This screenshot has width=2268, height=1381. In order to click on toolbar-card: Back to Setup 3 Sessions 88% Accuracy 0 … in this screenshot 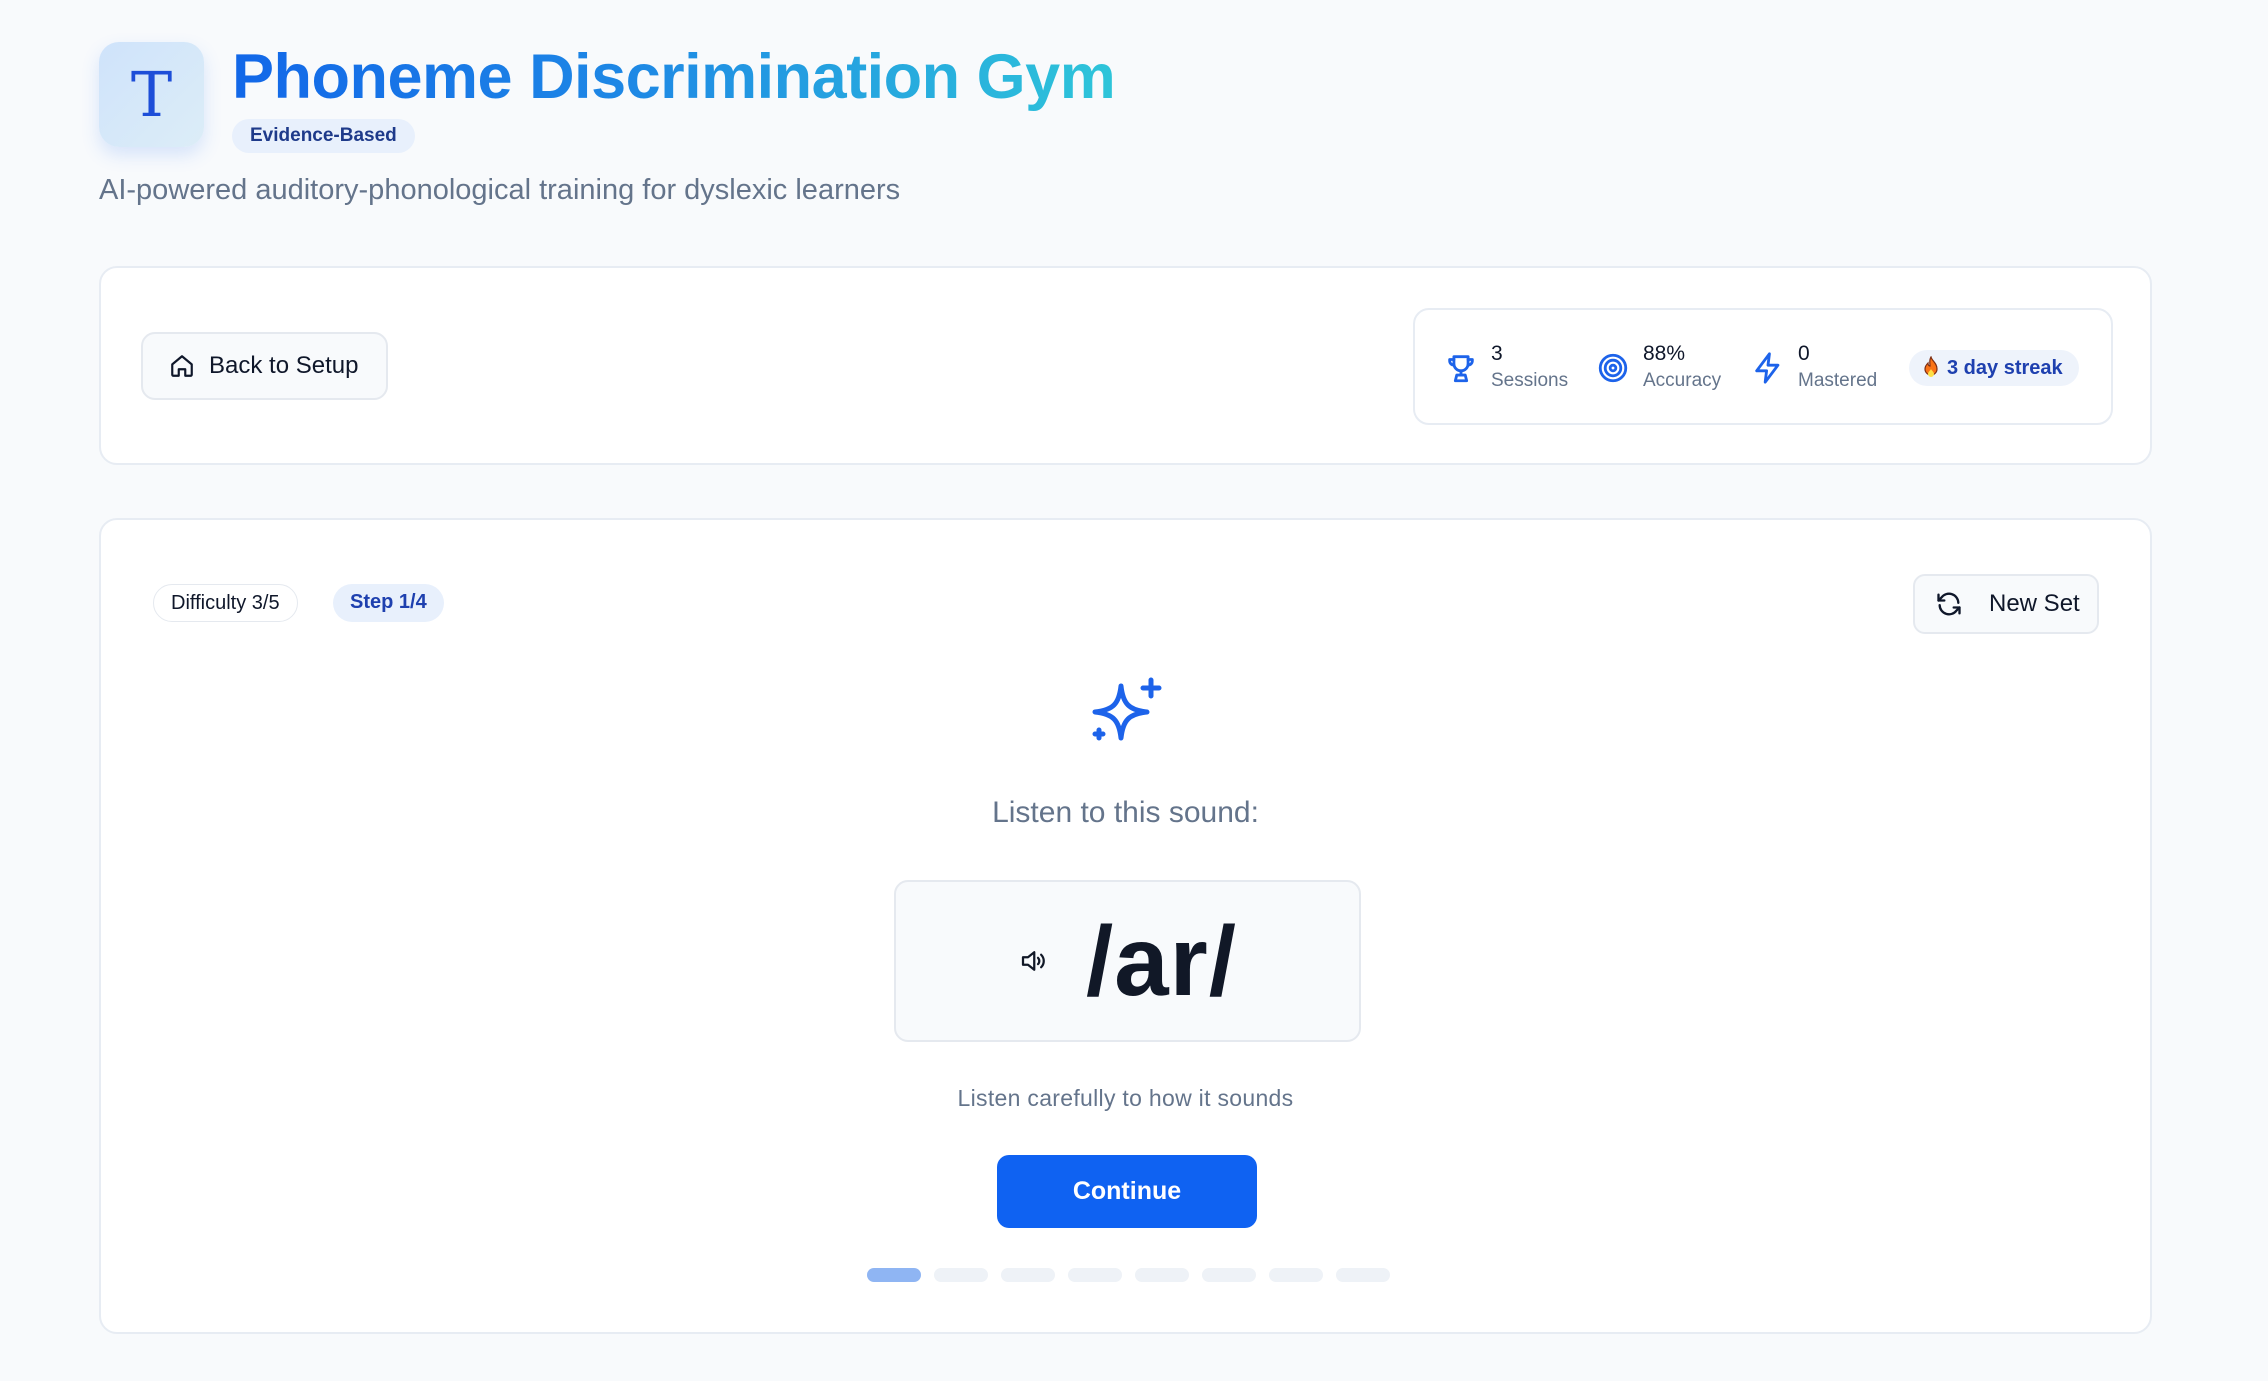, I will do `click(1125, 365)`.